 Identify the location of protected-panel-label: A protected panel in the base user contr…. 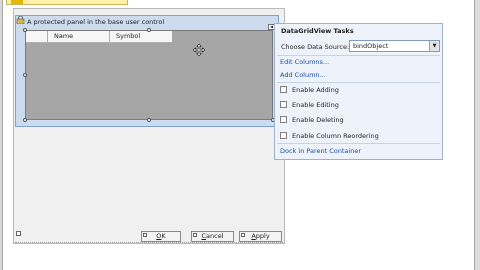
(96, 22).